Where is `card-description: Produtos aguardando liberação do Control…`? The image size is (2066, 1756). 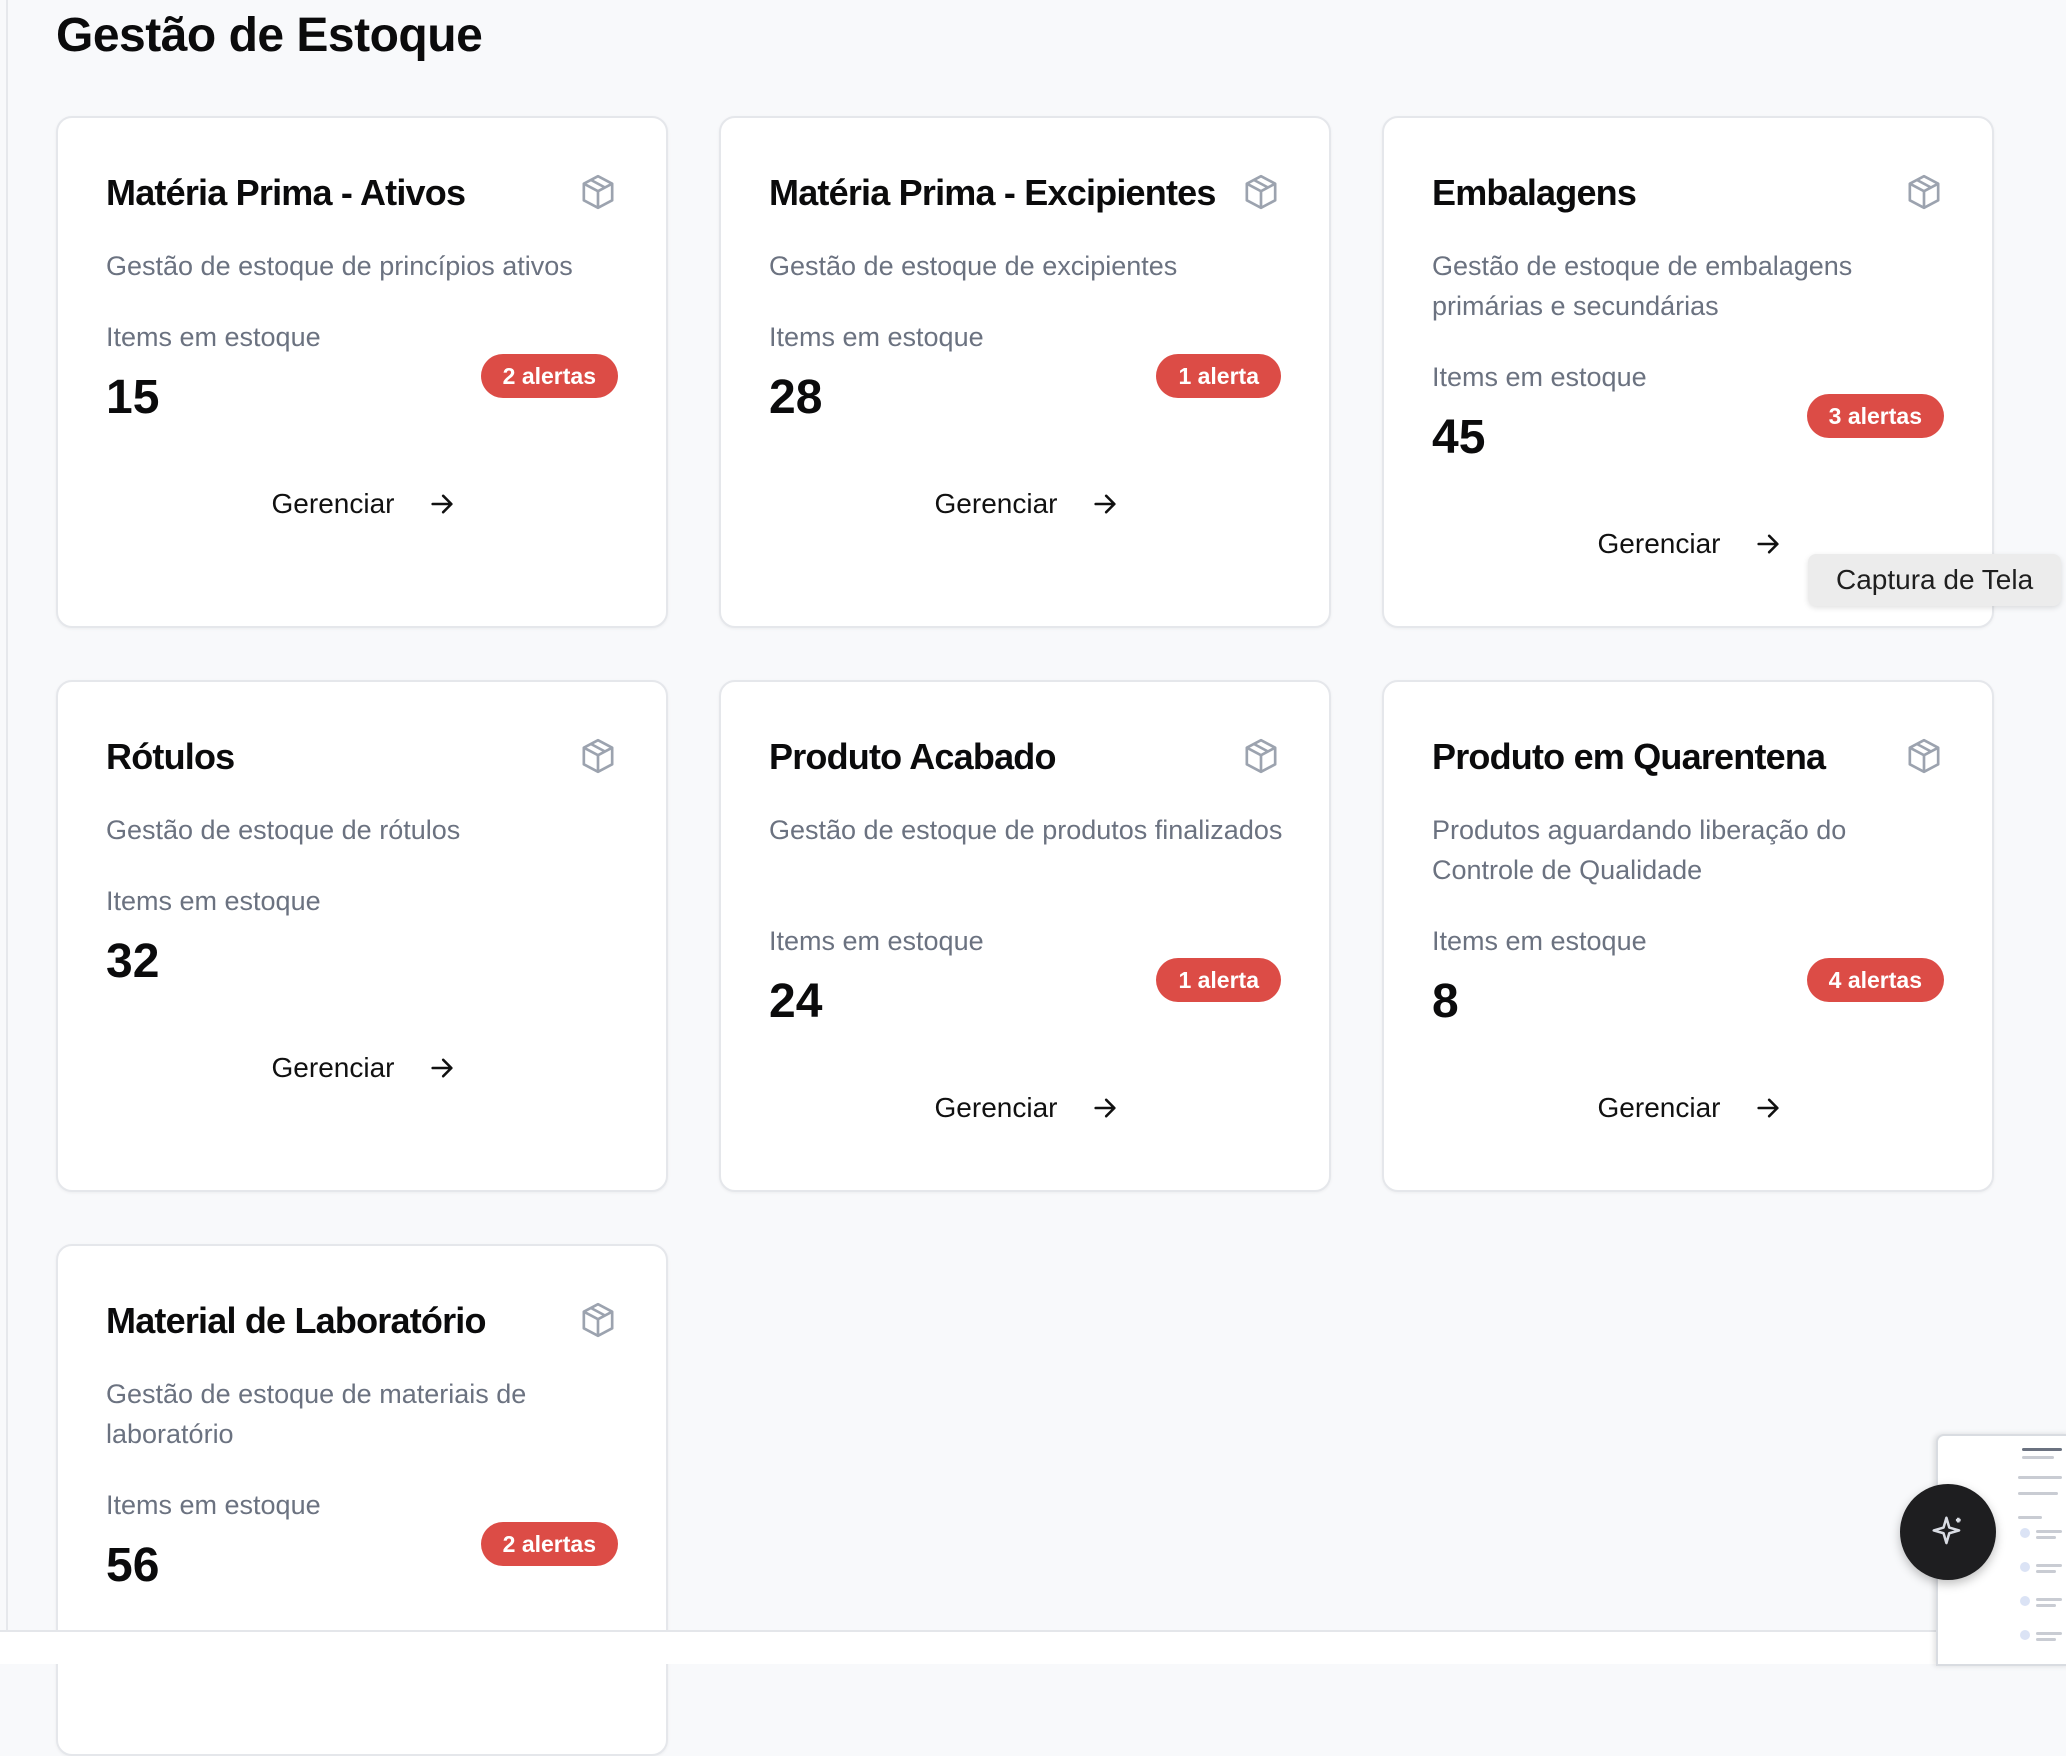
card-description: Produtos aguardando liberação do Control… is located at coordinates (1639, 850).